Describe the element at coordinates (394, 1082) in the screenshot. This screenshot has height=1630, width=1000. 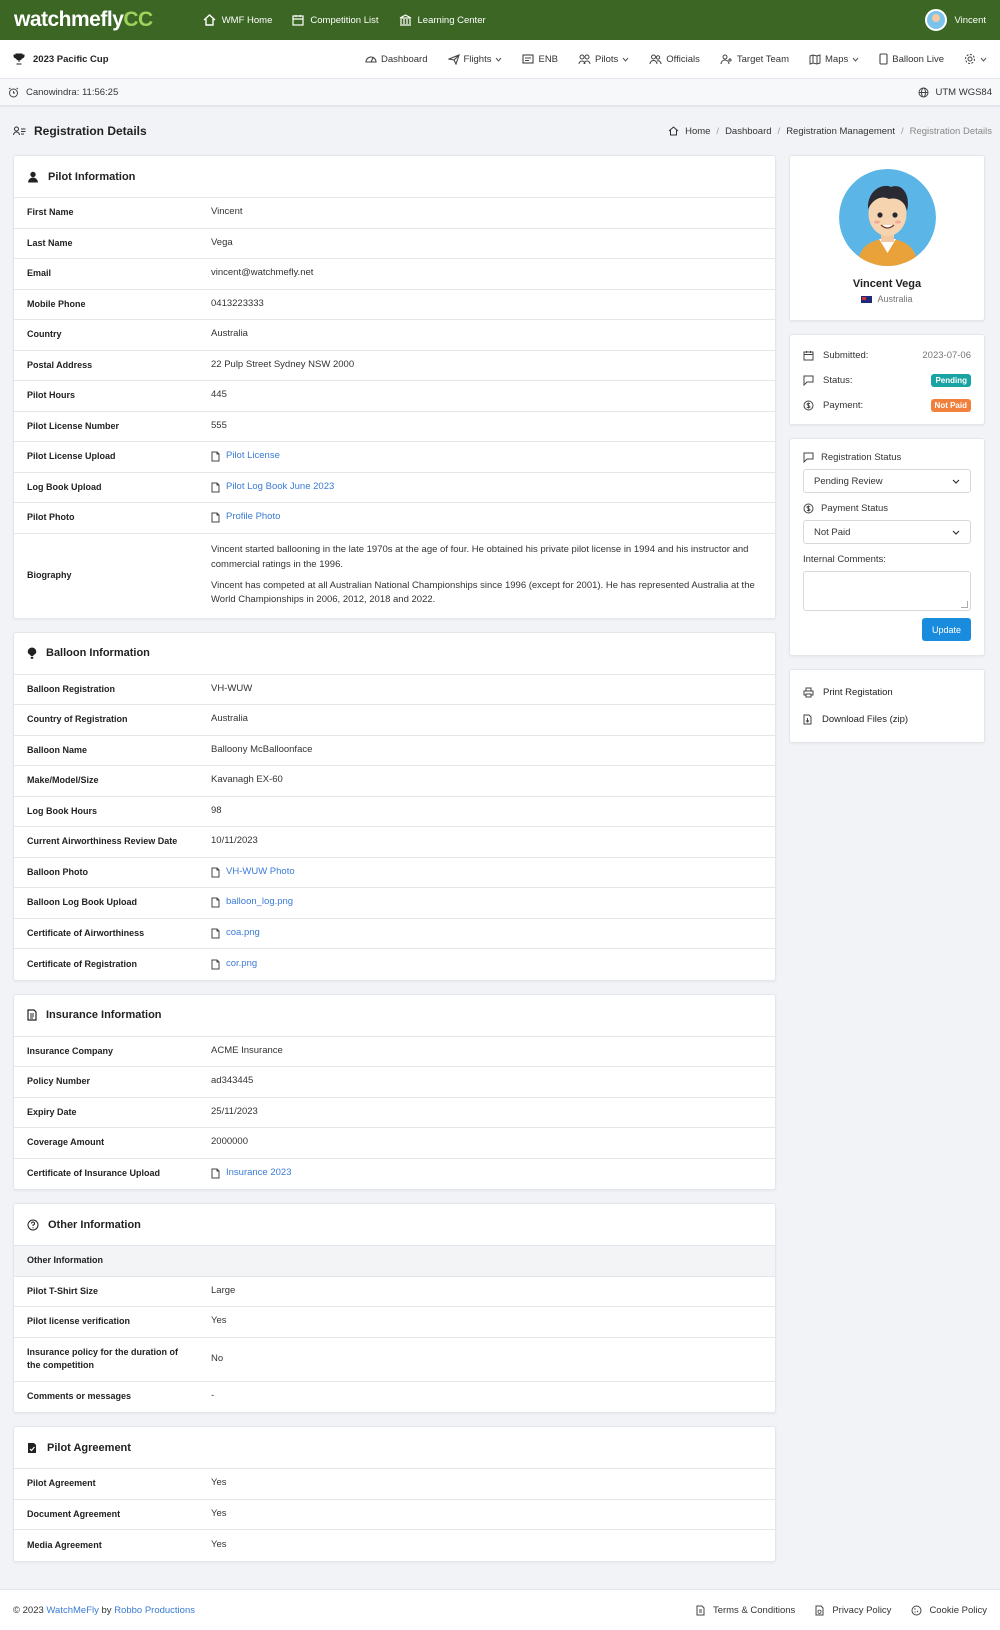
I see `table-row: Policy Number ad343445` at that location.